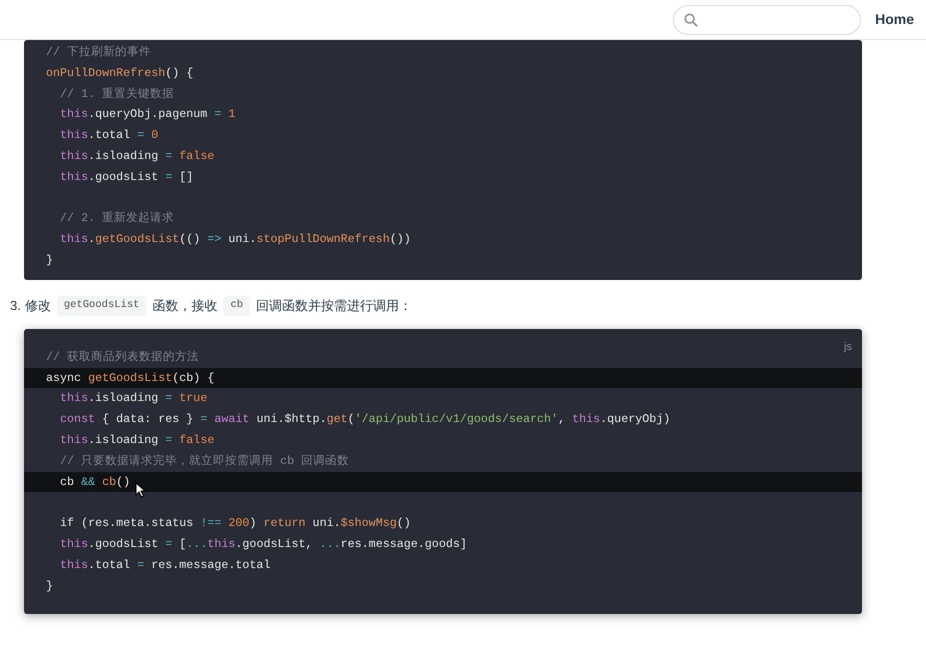 The width and height of the screenshot is (926, 651). I want to click on code-line: // 1. 重置关键数据, so click(116, 94).